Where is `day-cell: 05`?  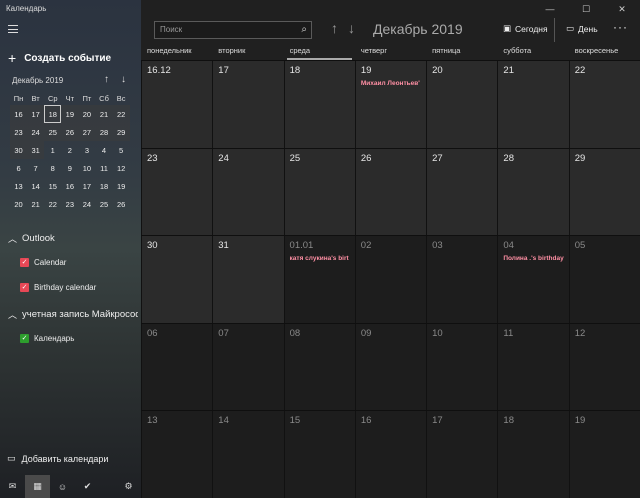 day-cell: 05 is located at coordinates (604, 279).